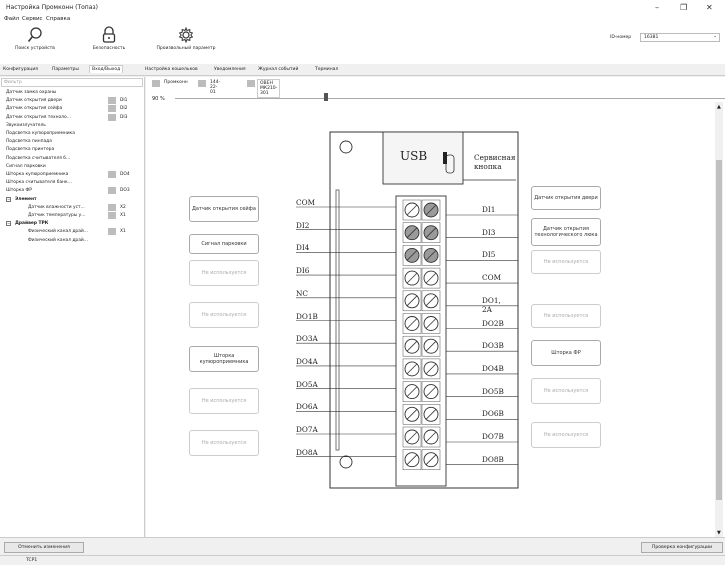 This screenshot has width=725, height=565. Describe the element at coordinates (303, 271) in the screenshot. I see `pin-label-left: DI6` at that location.